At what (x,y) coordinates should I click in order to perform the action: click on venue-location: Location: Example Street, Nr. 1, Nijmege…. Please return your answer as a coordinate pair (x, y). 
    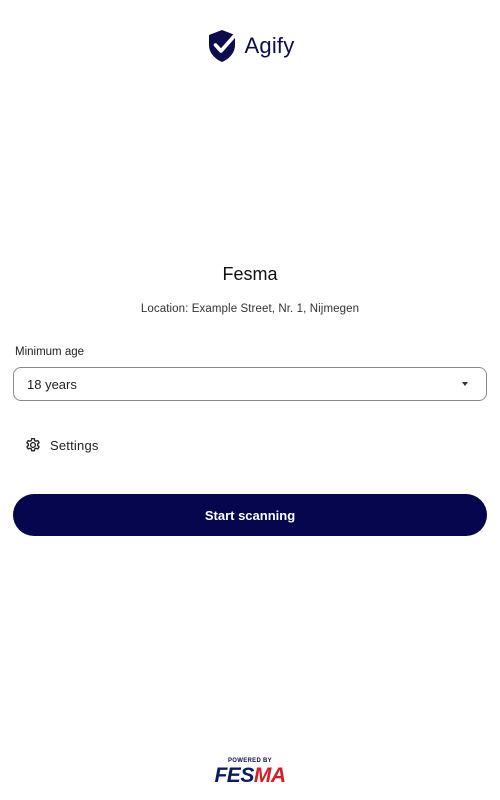
    Looking at the image, I should click on (250, 309).